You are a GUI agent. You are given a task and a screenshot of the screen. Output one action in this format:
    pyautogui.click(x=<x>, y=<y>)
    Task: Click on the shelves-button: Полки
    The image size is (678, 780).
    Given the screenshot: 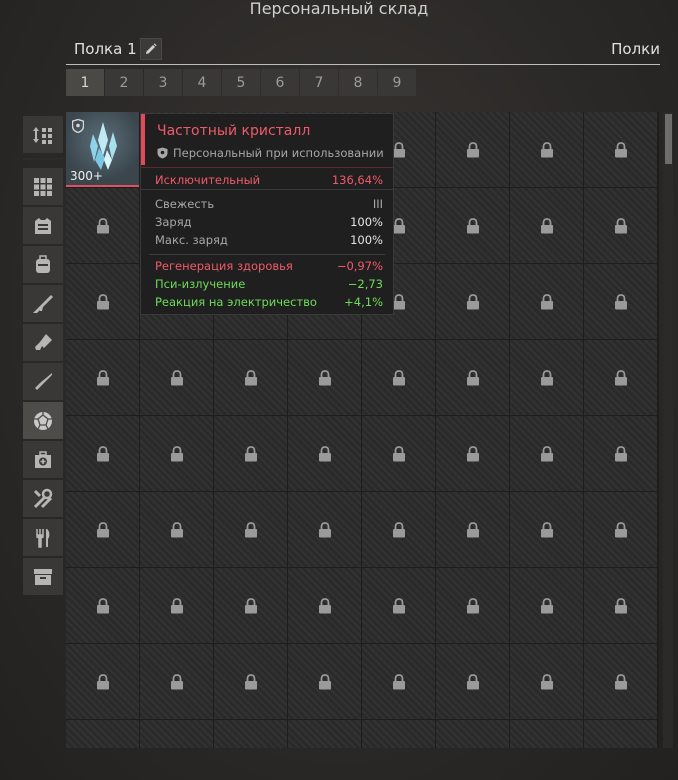 What is the action you would take?
    pyautogui.click(x=635, y=49)
    